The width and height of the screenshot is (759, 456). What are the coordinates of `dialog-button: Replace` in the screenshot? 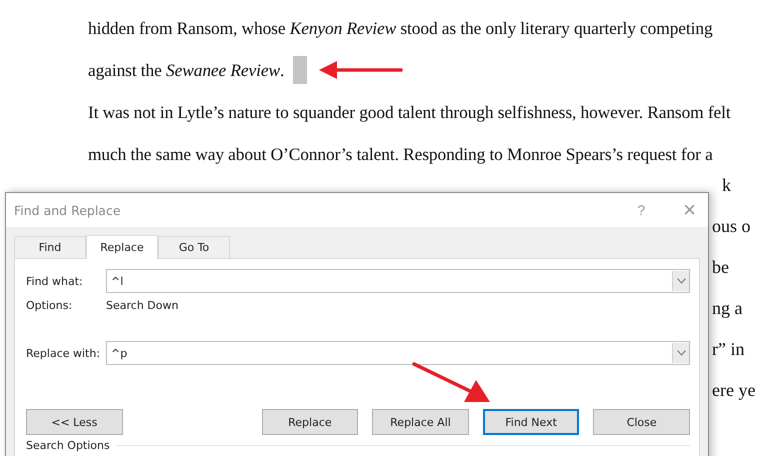 It's located at (310, 422).